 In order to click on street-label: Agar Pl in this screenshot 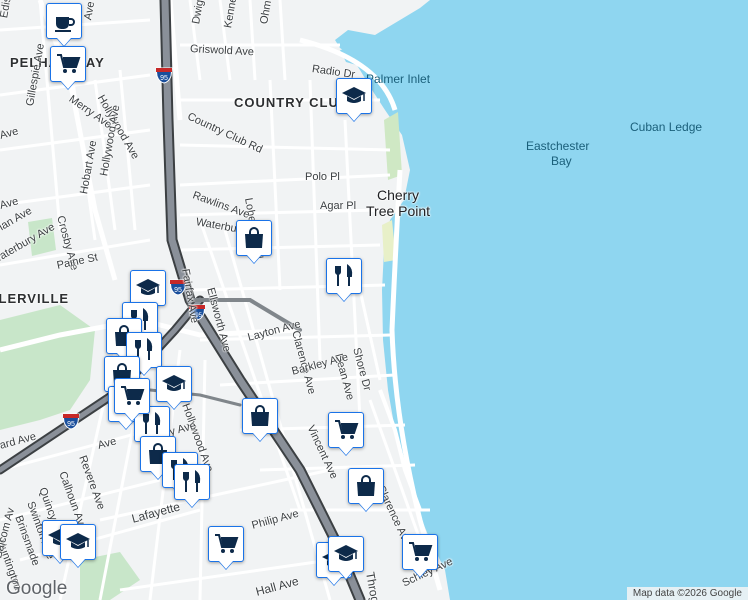, I will do `click(338, 206)`.